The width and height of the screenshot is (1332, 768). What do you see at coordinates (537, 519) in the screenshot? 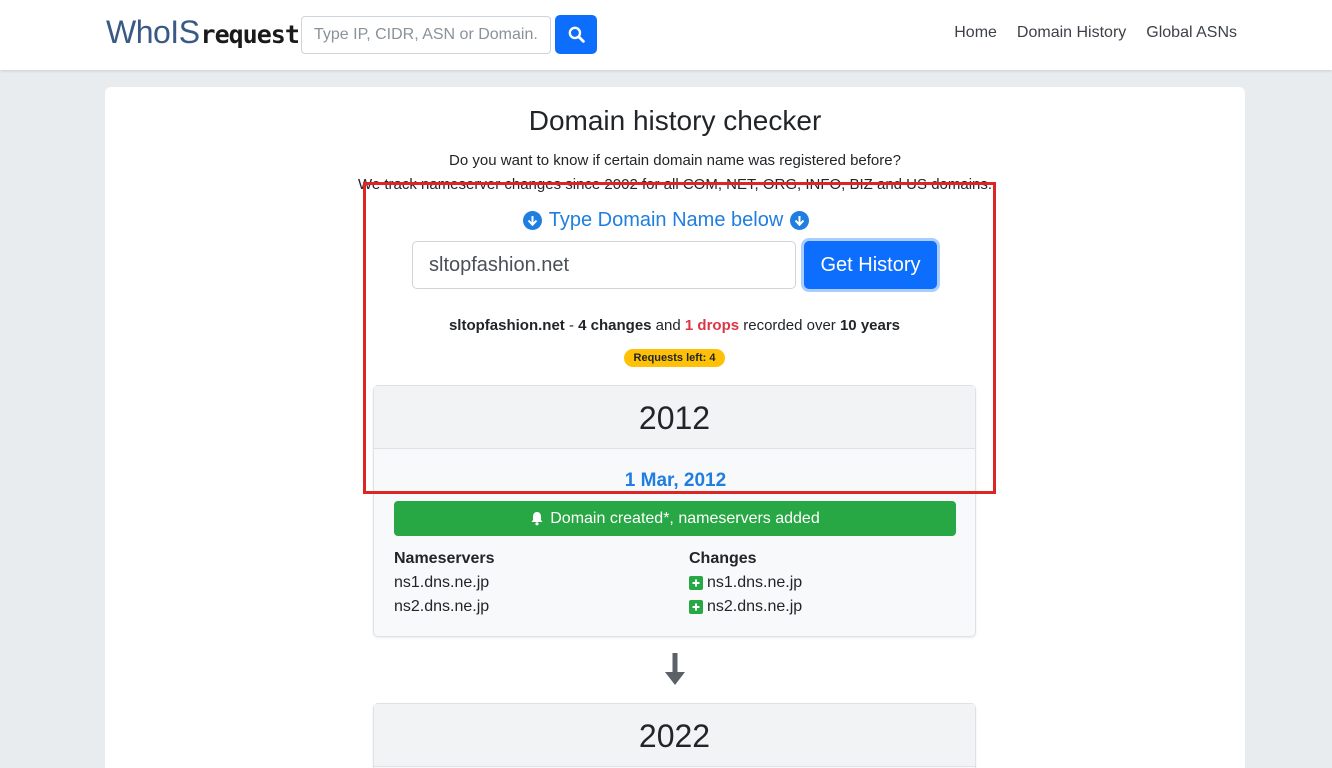
I see `bell-icon` at bounding box center [537, 519].